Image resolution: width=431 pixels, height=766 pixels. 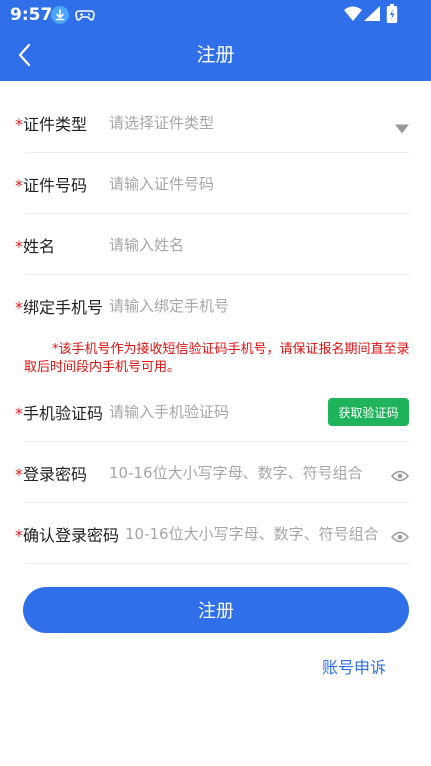 I want to click on password-label: *登录密码, so click(x=51, y=473).